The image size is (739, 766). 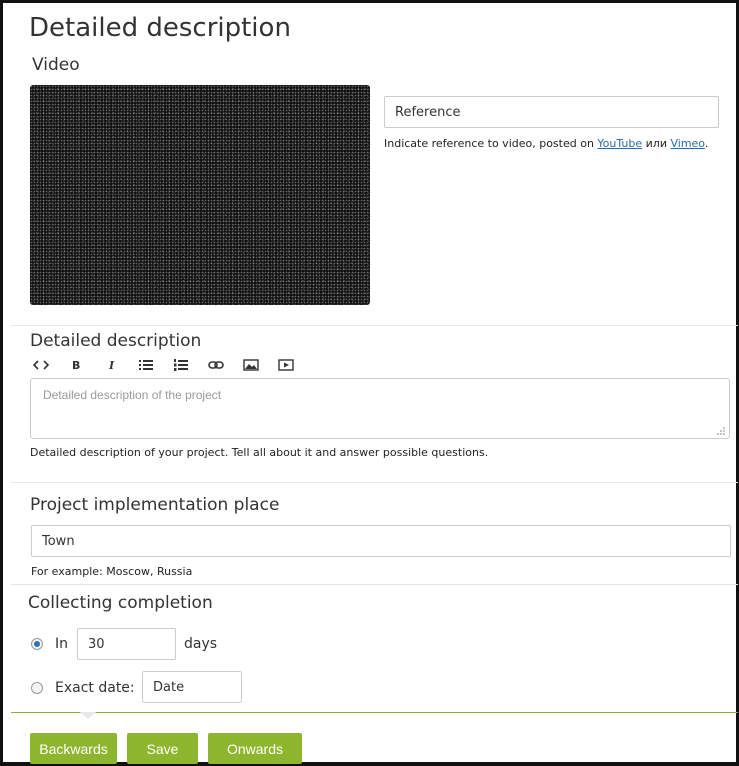 I want to click on code-icon, so click(x=50, y=365).